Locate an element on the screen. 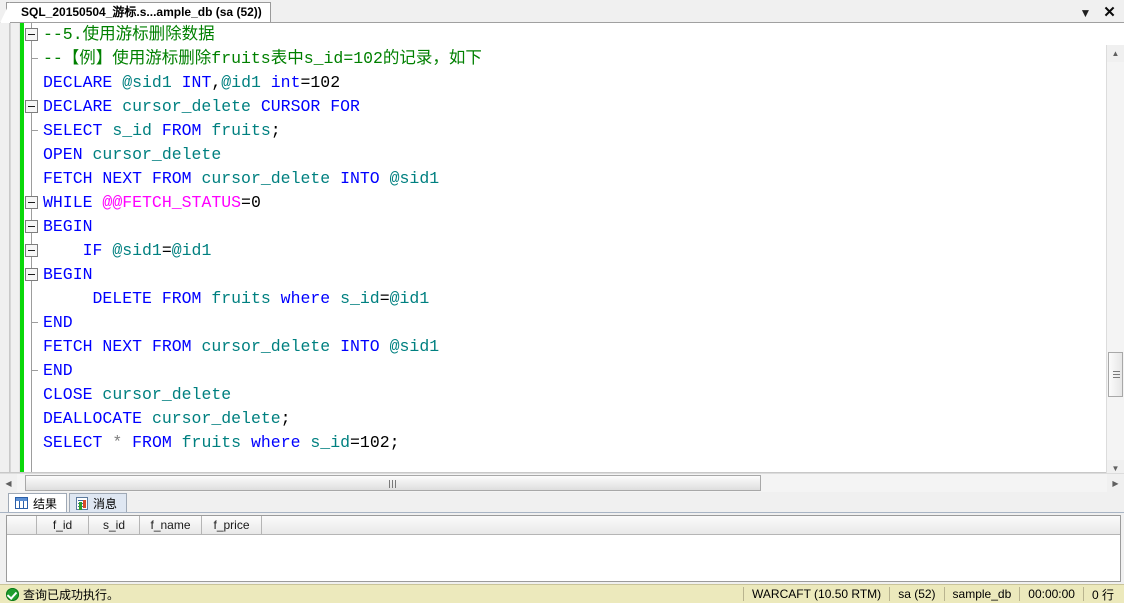  results-grid: f_id s_id f_name f_price is located at coordinates (563, 548).